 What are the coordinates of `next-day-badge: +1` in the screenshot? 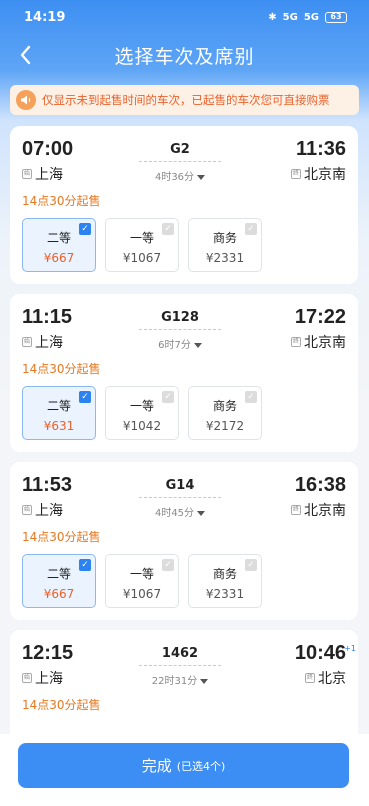 It's located at (350, 648).